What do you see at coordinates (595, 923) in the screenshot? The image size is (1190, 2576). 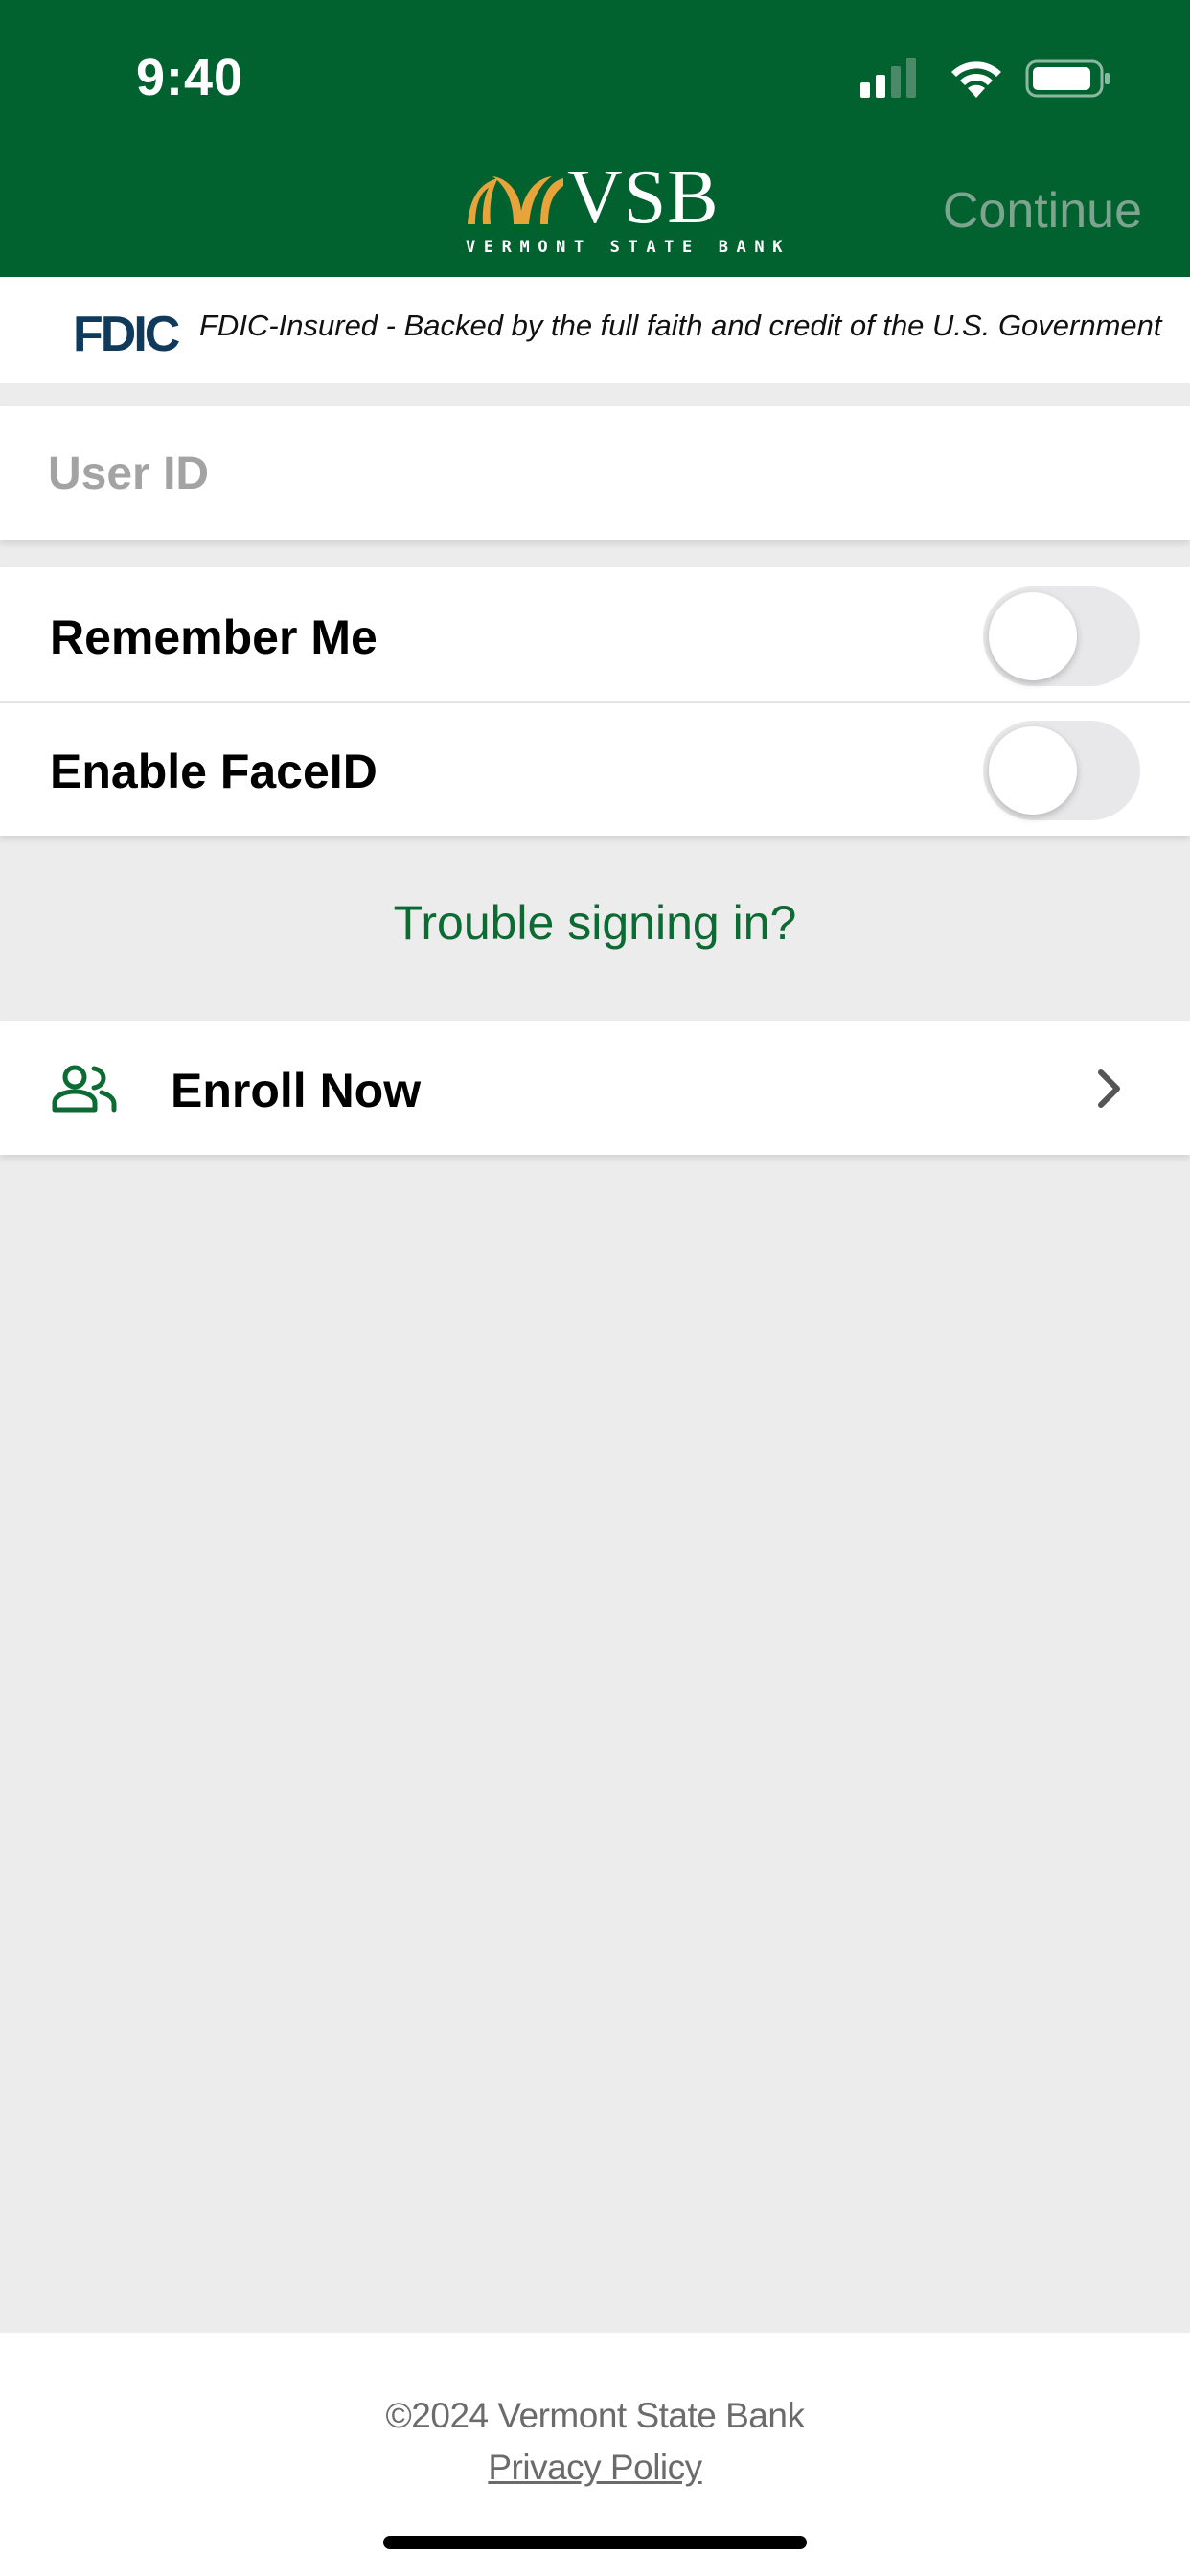 I see `trouble-signing-in-link: Trouble signing in?` at bounding box center [595, 923].